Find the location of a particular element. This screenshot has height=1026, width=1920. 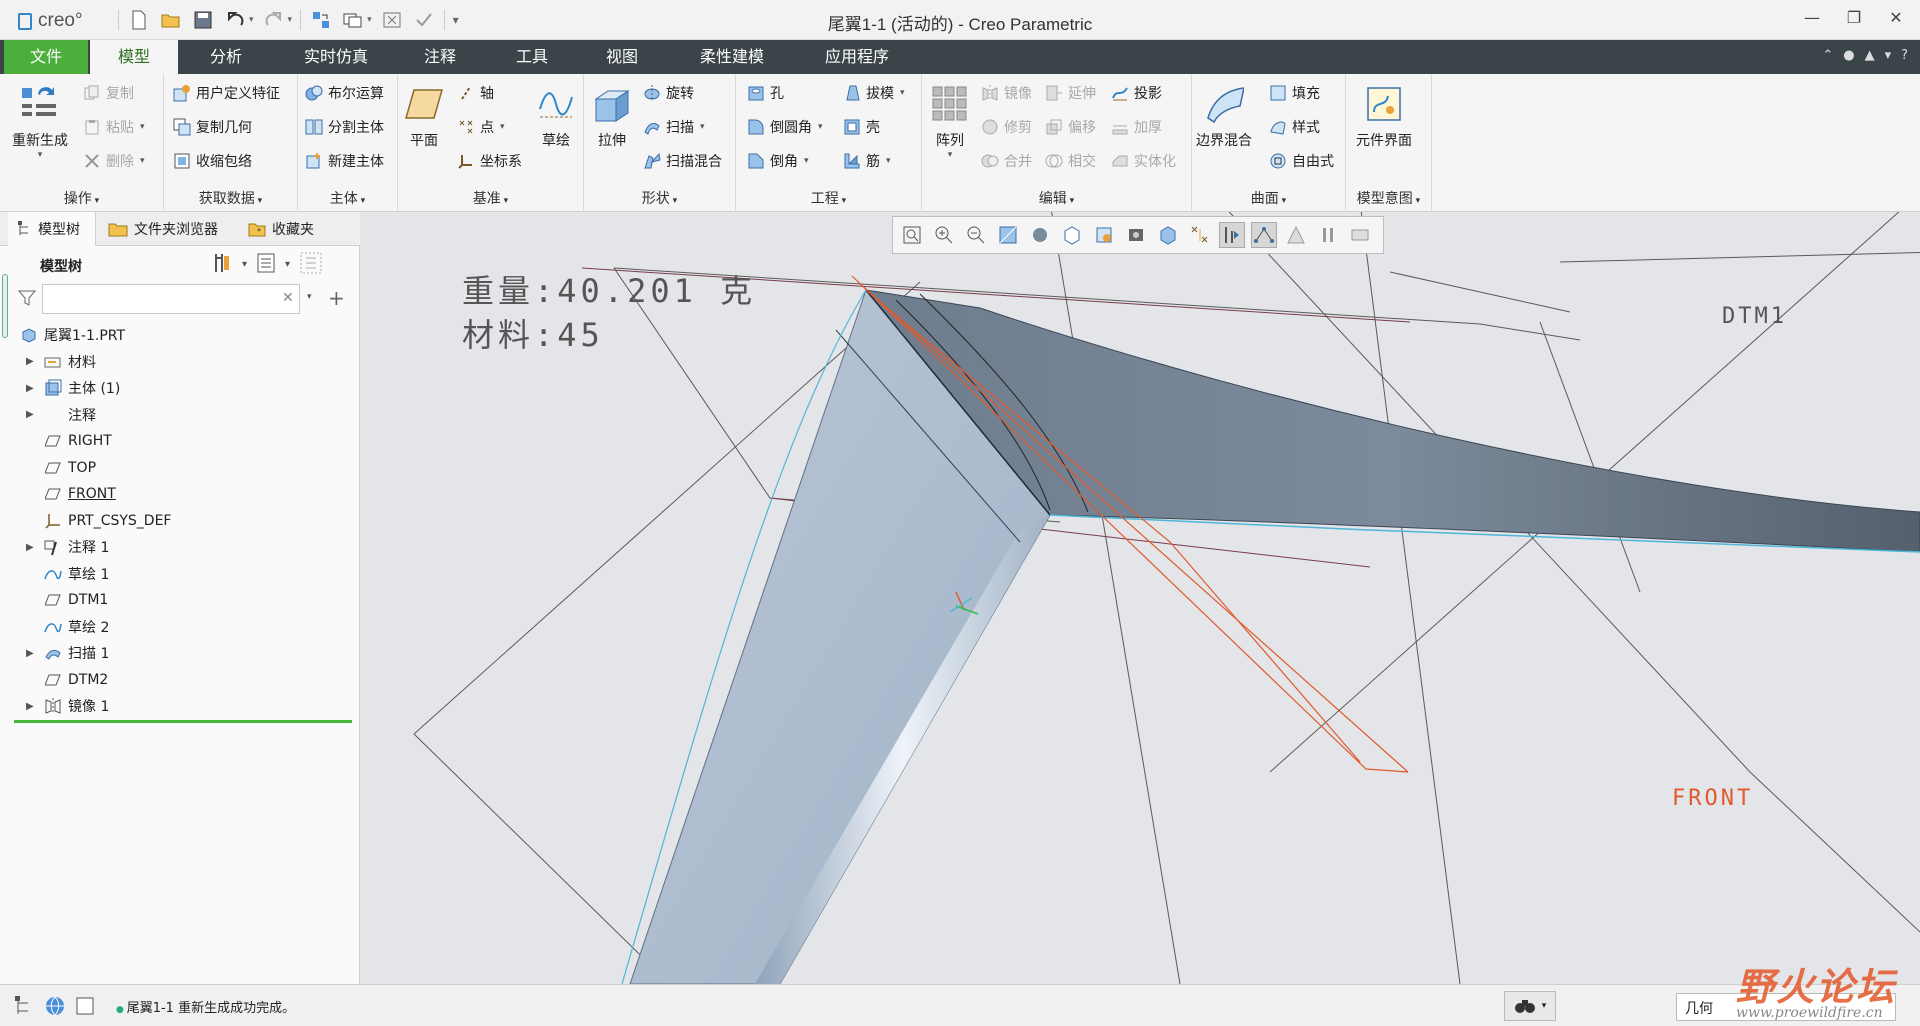

tab-annotate: 注释 is located at coordinates (440, 57).